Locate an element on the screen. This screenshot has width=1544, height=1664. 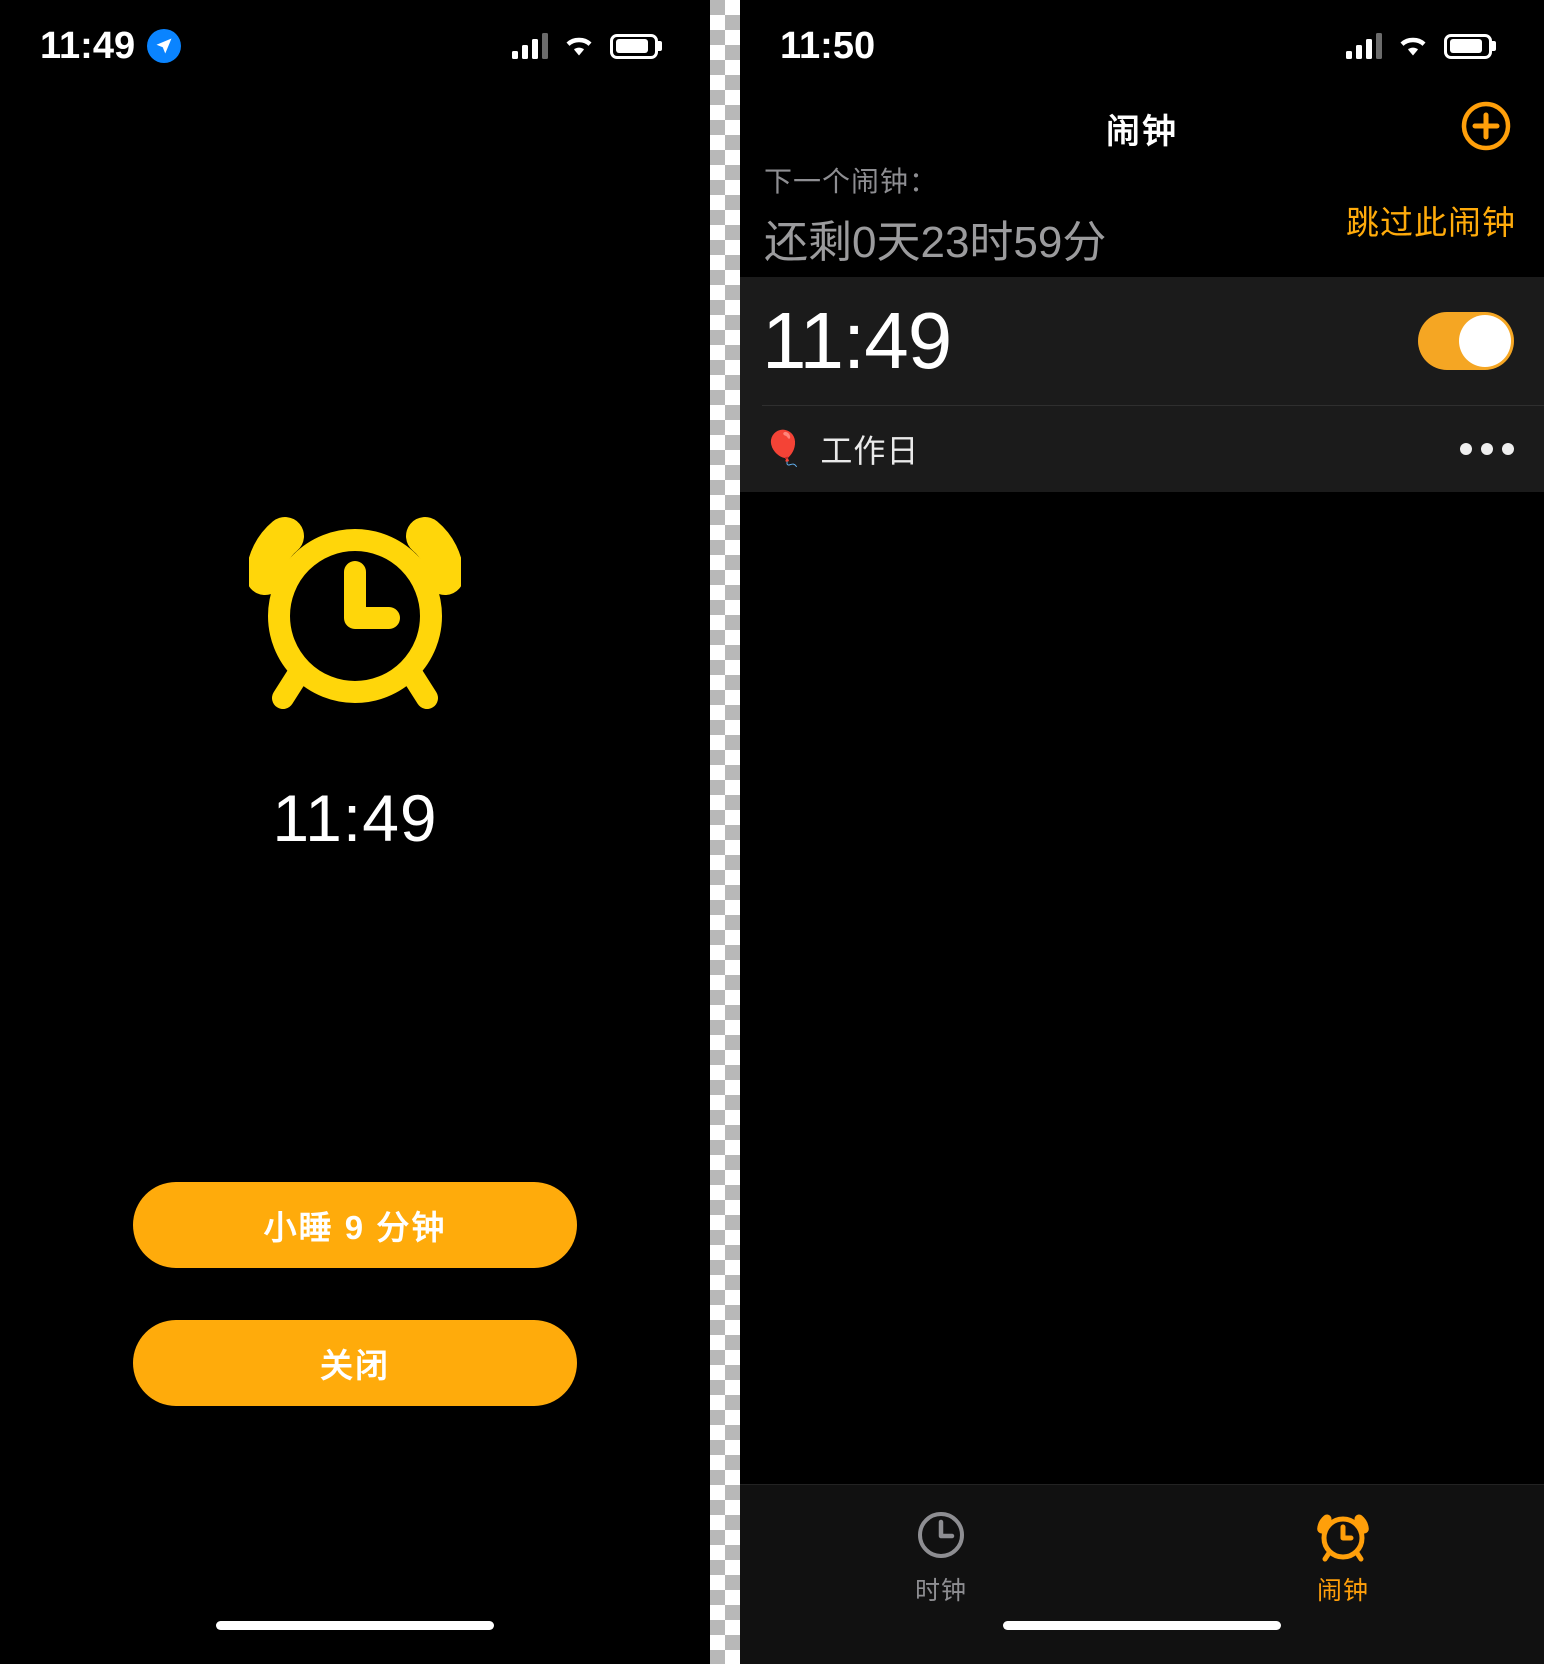
tab-clock: 时钟 is located at coordinates (941, 1574).